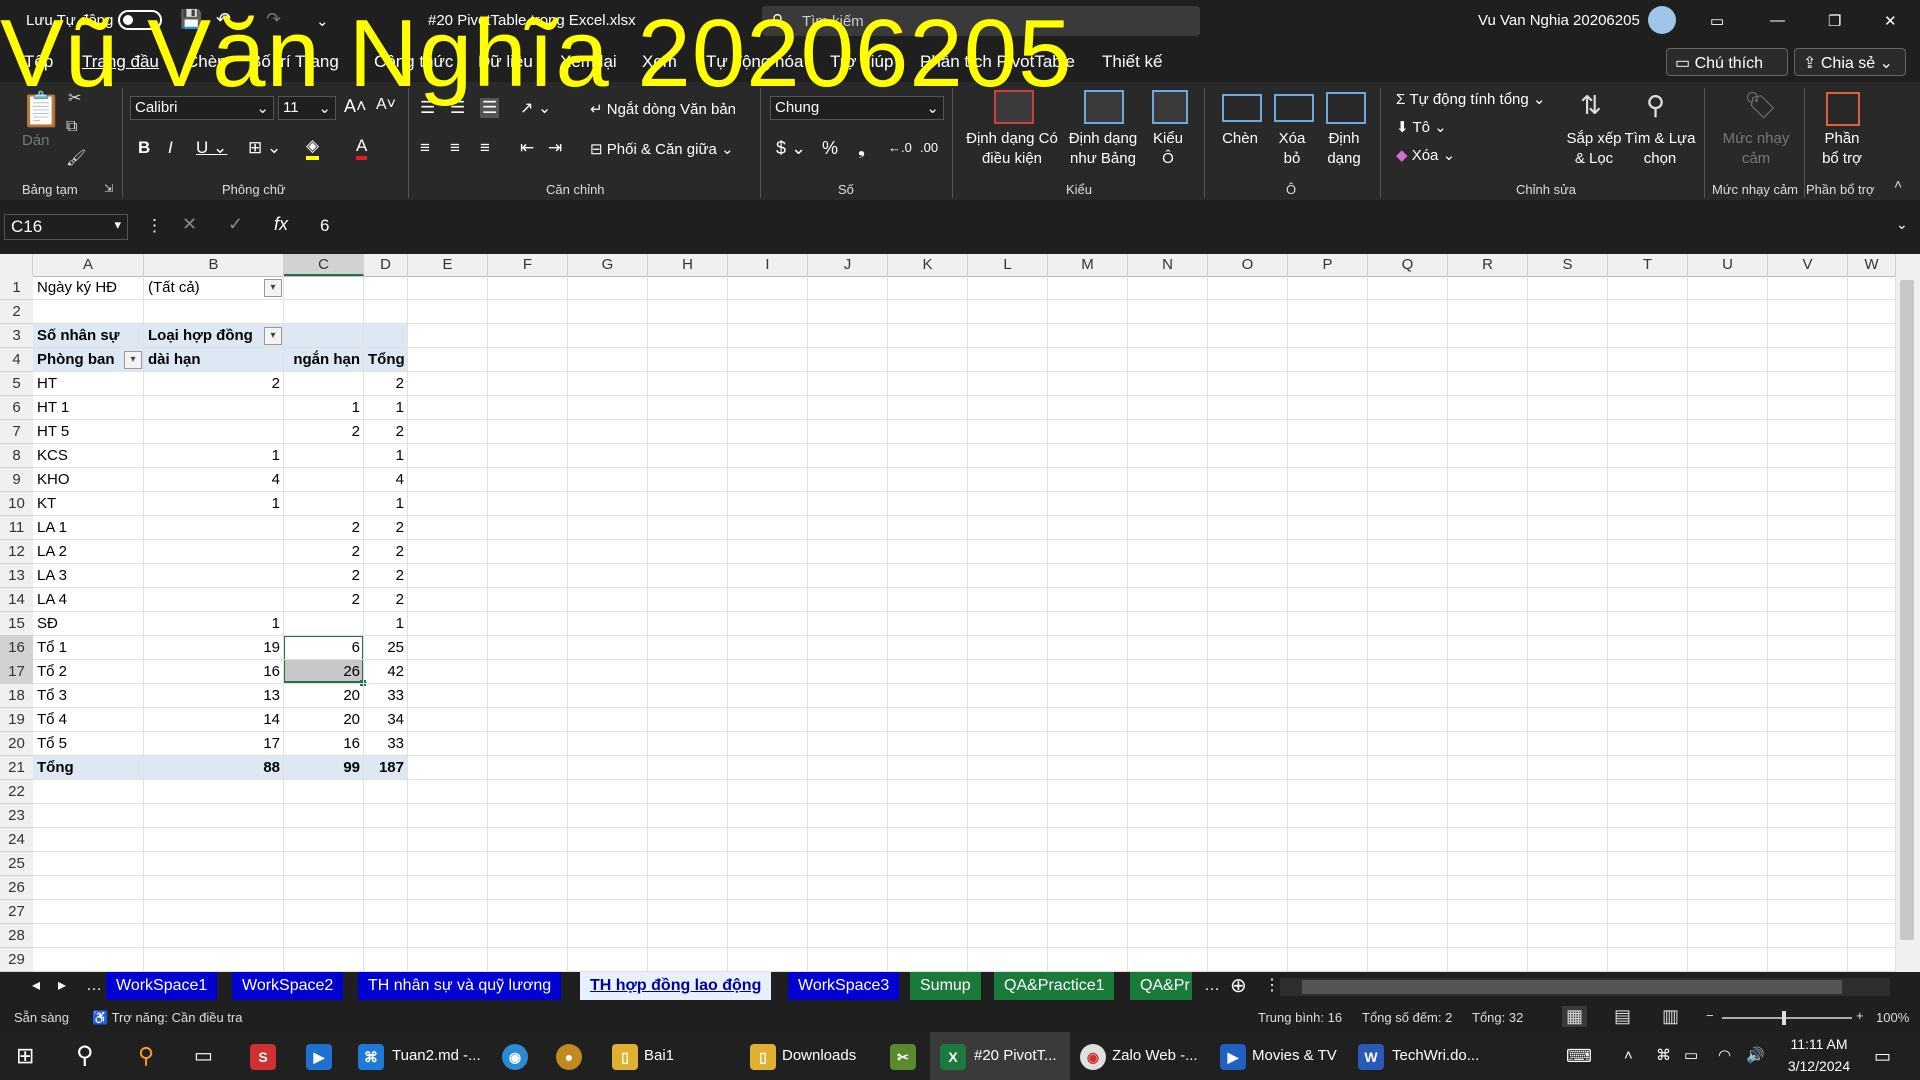 The height and width of the screenshot is (1080, 1920). What do you see at coordinates (928, 265) in the screenshot?
I see `column-header: K` at bounding box center [928, 265].